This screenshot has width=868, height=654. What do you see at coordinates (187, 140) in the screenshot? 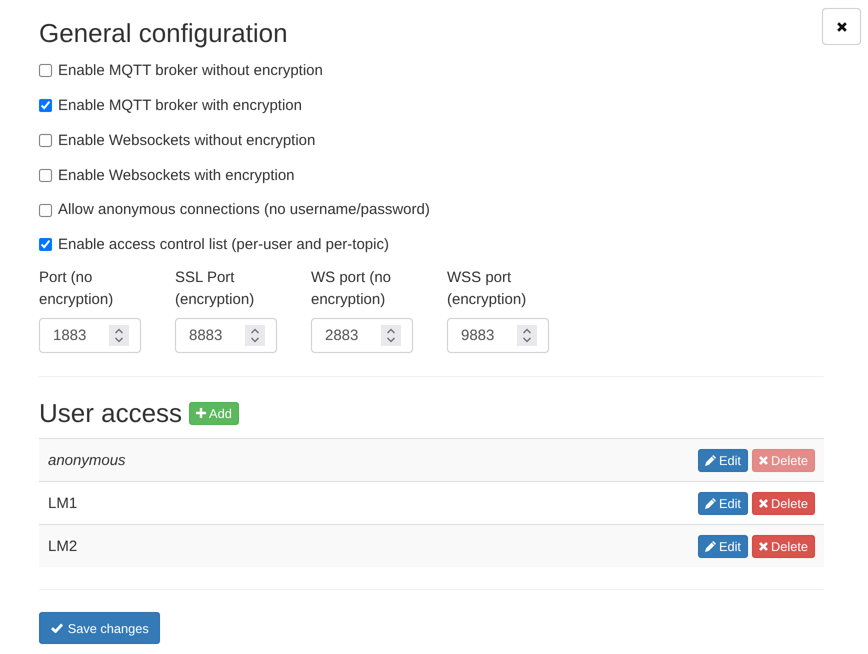
I see `checkbox-label: Enable Websockets without encryption` at bounding box center [187, 140].